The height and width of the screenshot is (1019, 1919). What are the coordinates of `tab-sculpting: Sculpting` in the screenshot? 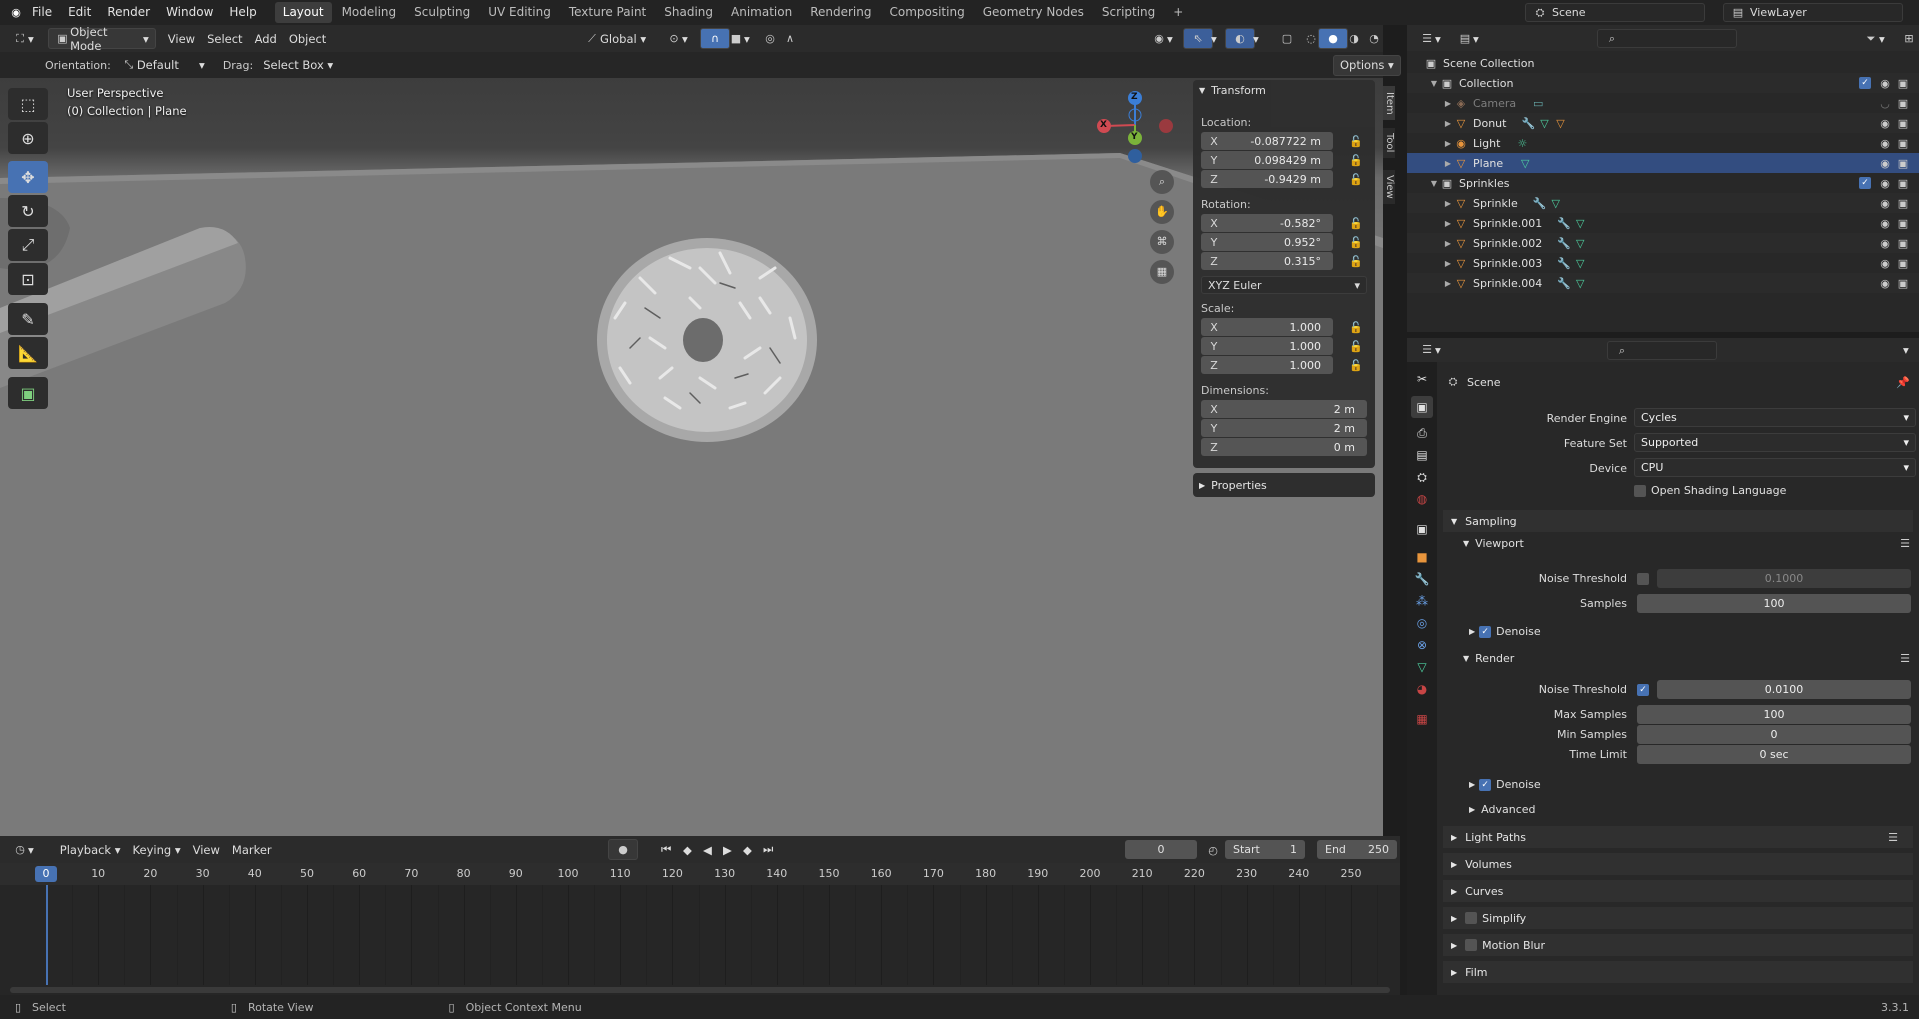 It's located at (442, 12).